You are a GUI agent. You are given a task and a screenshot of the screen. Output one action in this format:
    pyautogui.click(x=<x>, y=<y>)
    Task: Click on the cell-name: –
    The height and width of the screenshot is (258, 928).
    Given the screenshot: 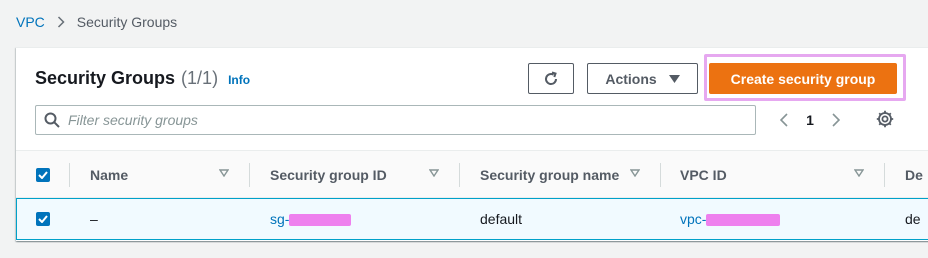 What is the action you would take?
    pyautogui.click(x=94, y=219)
    